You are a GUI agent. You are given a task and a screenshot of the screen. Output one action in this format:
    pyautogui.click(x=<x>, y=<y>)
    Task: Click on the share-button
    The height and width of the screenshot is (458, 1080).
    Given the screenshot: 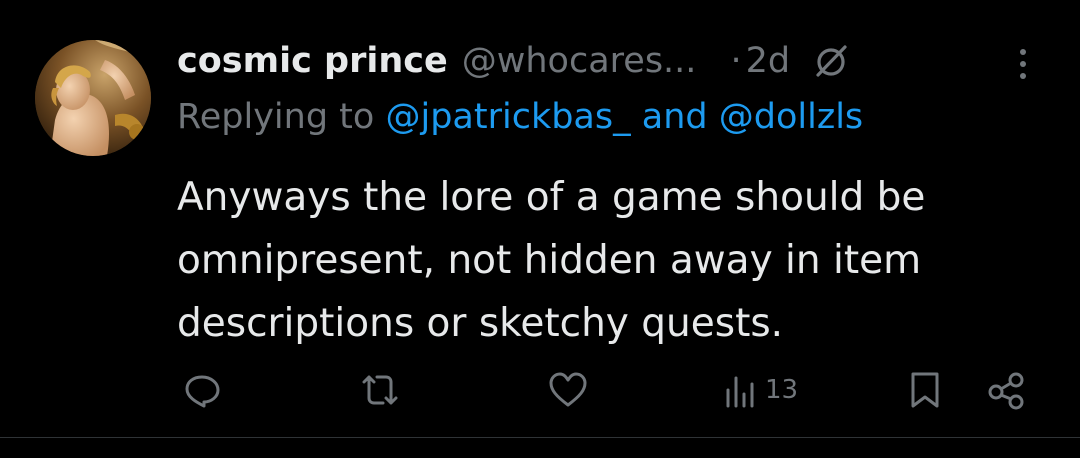 What is the action you would take?
    pyautogui.click(x=1006, y=390)
    